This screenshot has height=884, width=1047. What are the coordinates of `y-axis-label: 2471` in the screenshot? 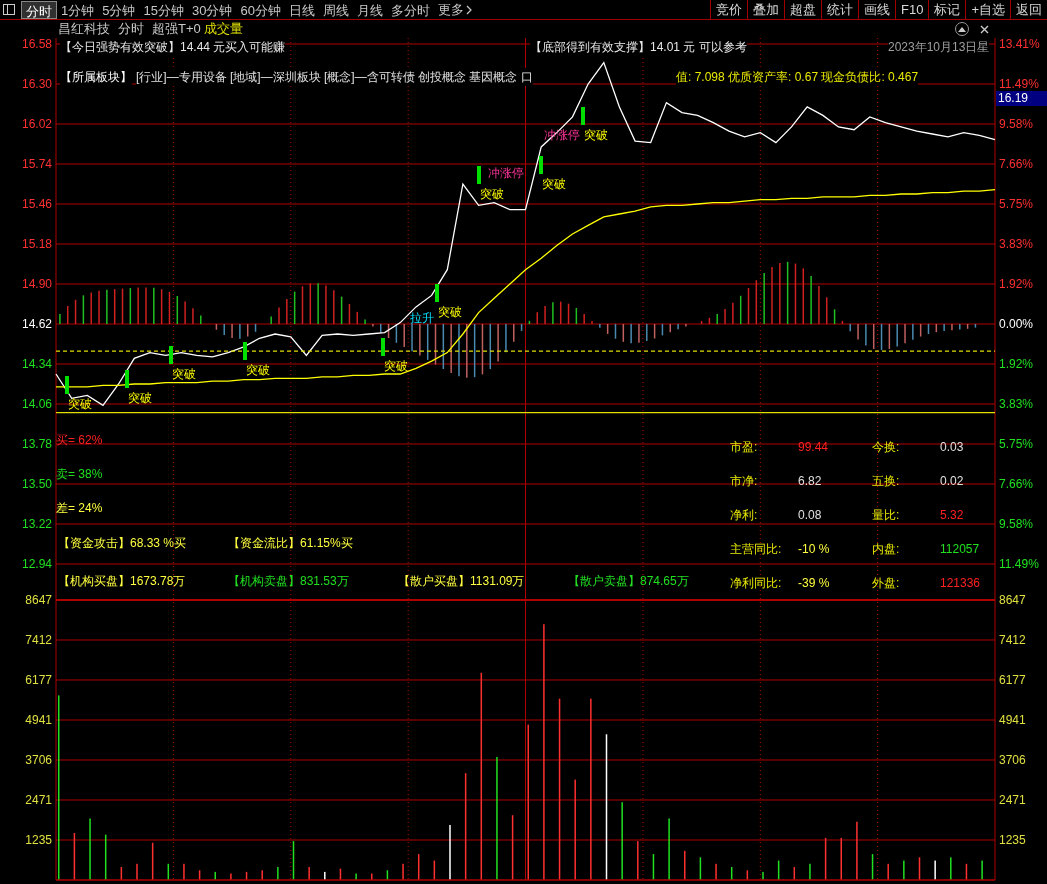 It's located at (38, 800).